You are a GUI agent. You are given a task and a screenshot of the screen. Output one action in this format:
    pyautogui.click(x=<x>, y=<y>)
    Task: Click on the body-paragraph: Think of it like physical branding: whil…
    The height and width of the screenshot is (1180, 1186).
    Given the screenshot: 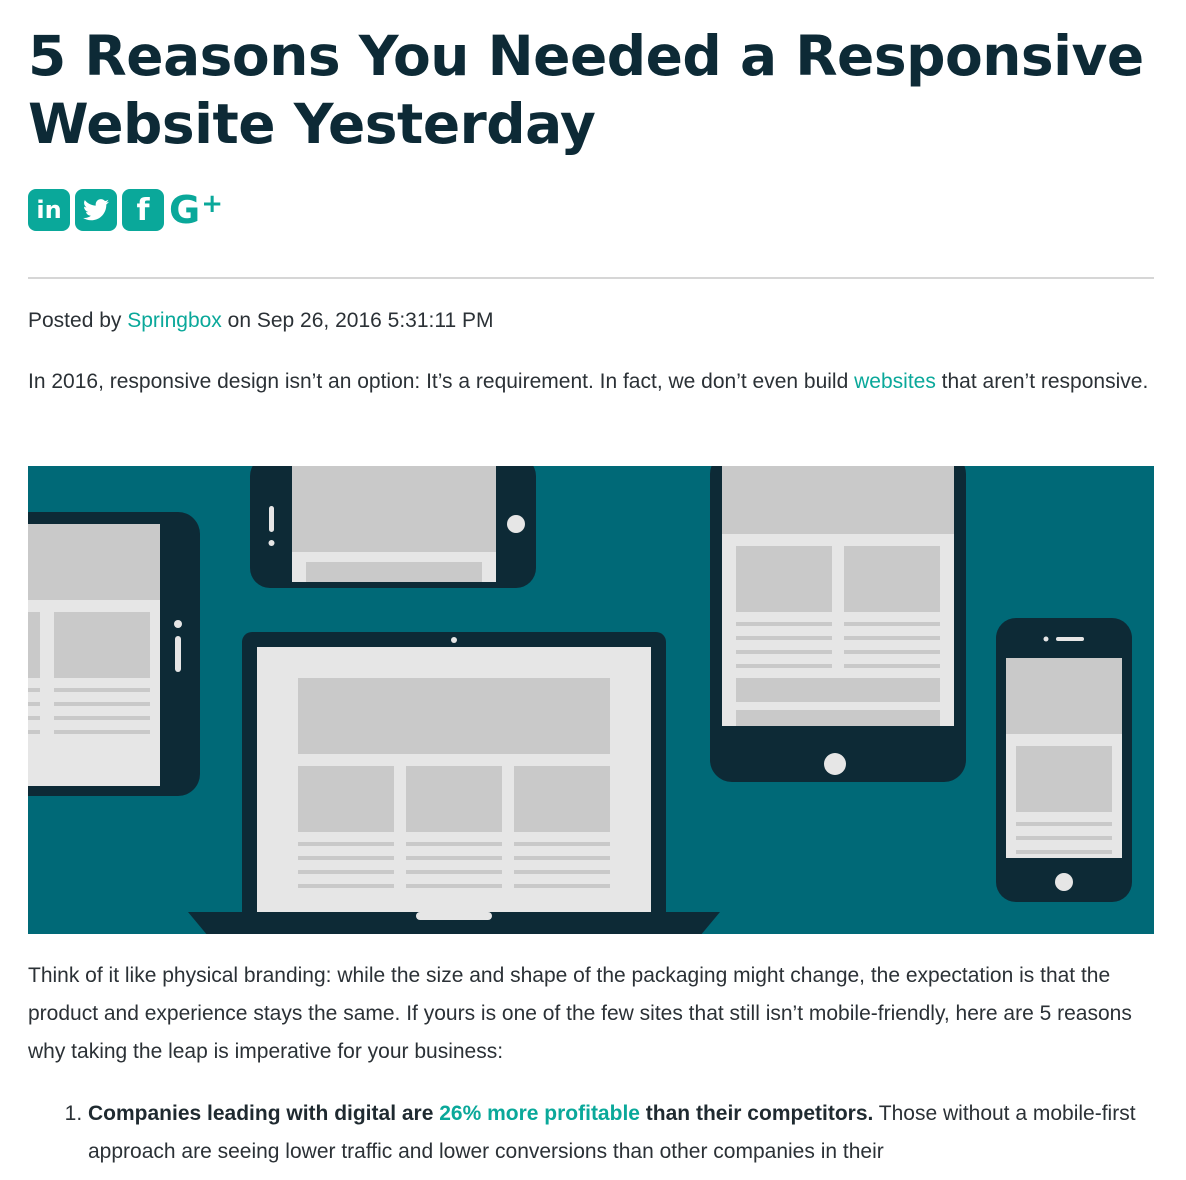 What is the action you would take?
    pyautogui.click(x=580, y=1013)
    